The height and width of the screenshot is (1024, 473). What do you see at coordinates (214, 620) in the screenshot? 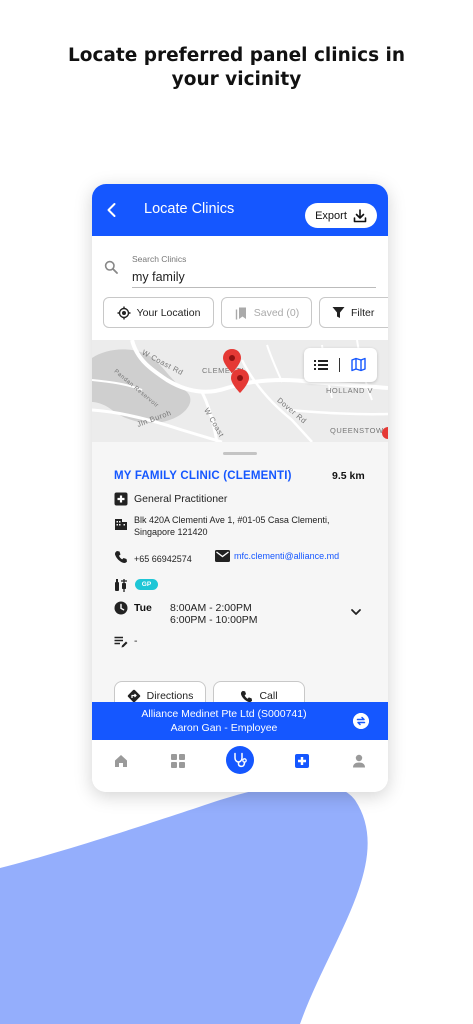
I see `opening-hours-2: 6:00PM - 10:00PM` at bounding box center [214, 620].